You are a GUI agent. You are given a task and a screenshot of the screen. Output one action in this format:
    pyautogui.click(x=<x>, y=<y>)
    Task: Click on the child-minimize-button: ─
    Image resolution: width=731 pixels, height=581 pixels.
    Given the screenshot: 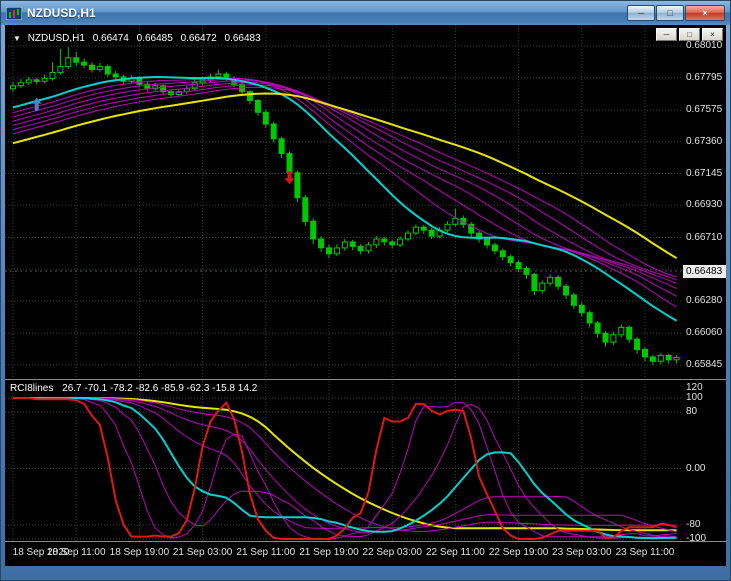 What is the action you would take?
    pyautogui.click(x=666, y=34)
    